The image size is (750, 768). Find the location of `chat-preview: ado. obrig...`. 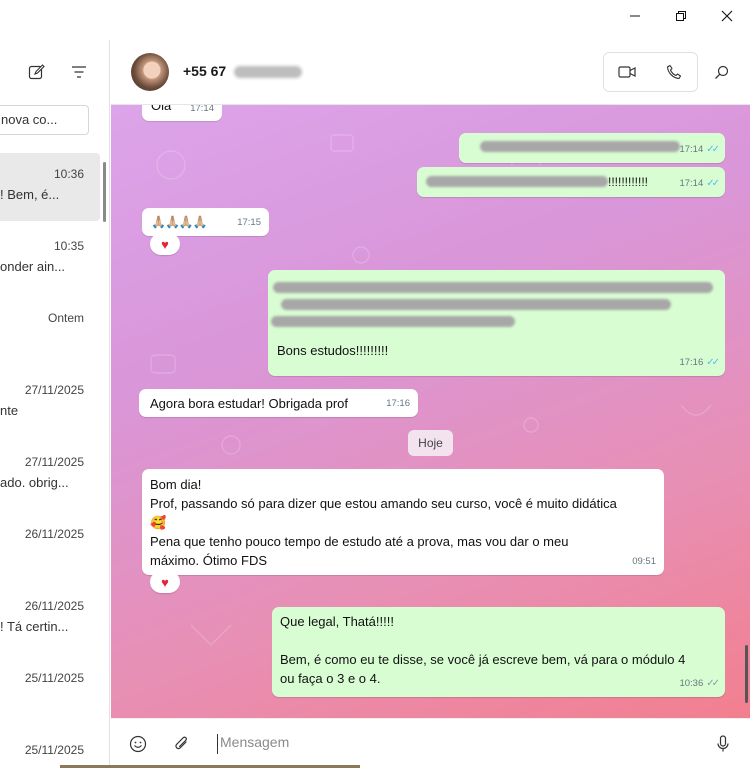

chat-preview: ado. obrig... is located at coordinates (34, 482).